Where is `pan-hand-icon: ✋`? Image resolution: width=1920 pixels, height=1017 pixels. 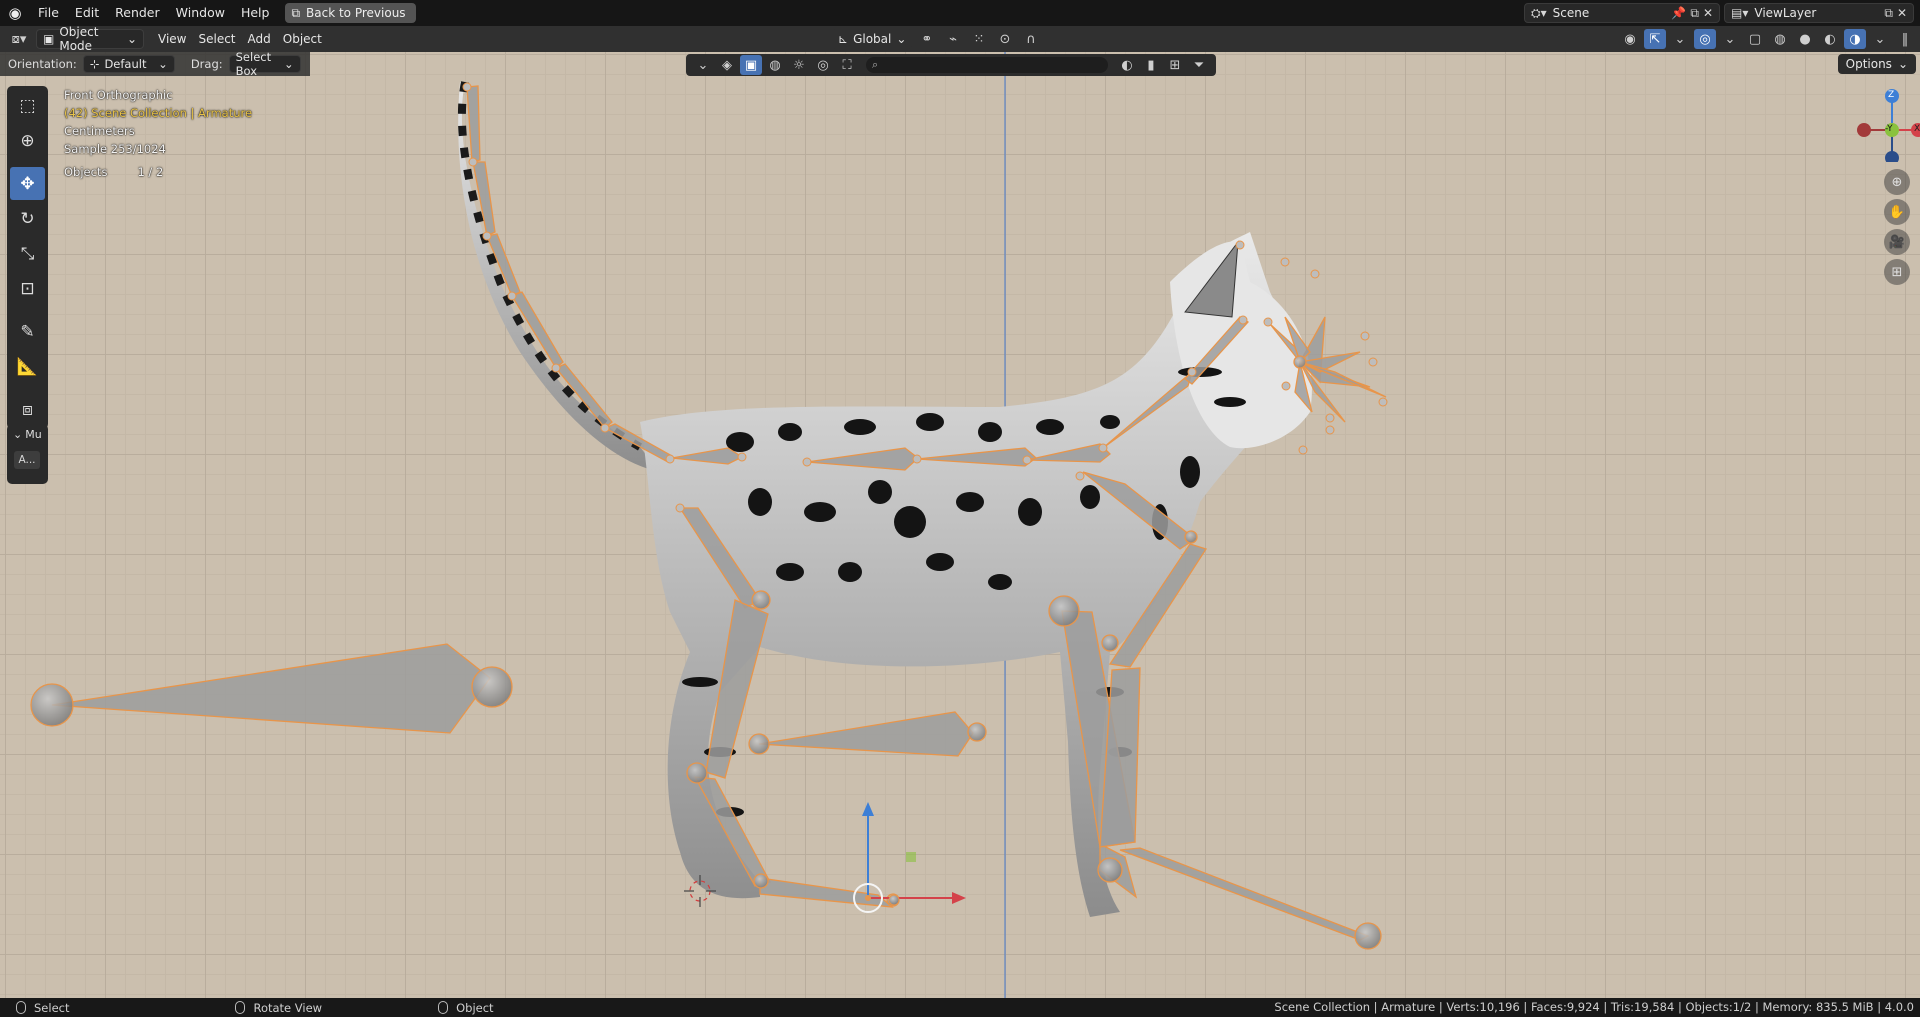
pan-hand-icon: ✋ is located at coordinates (1897, 212).